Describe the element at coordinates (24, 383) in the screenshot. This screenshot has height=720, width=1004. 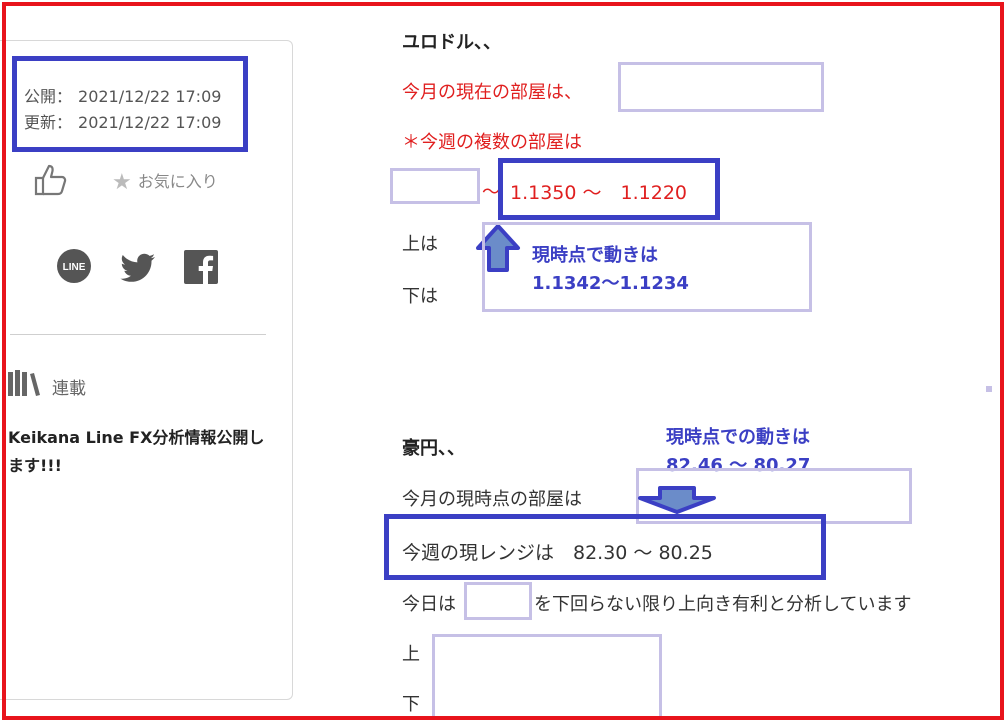
I see `books-icon` at that location.